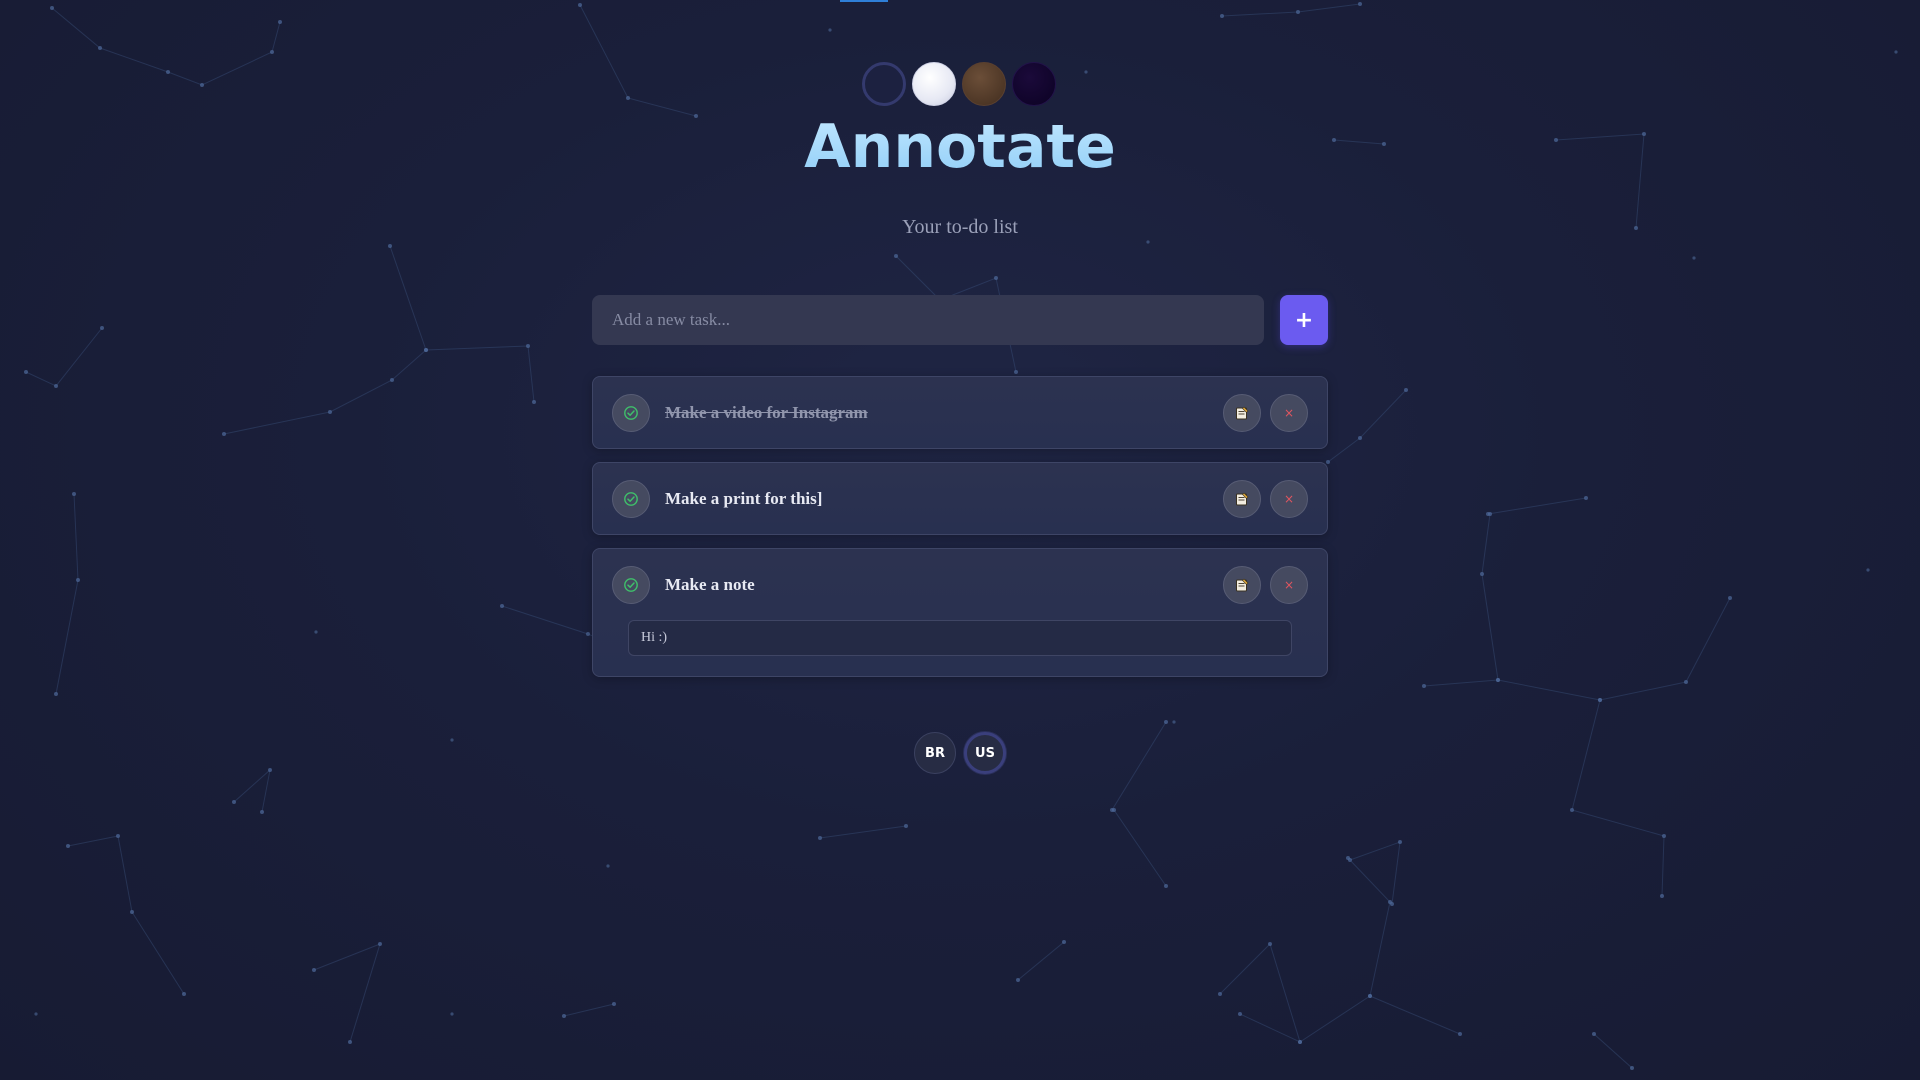  I want to click on theme-swatch-light, so click(934, 84).